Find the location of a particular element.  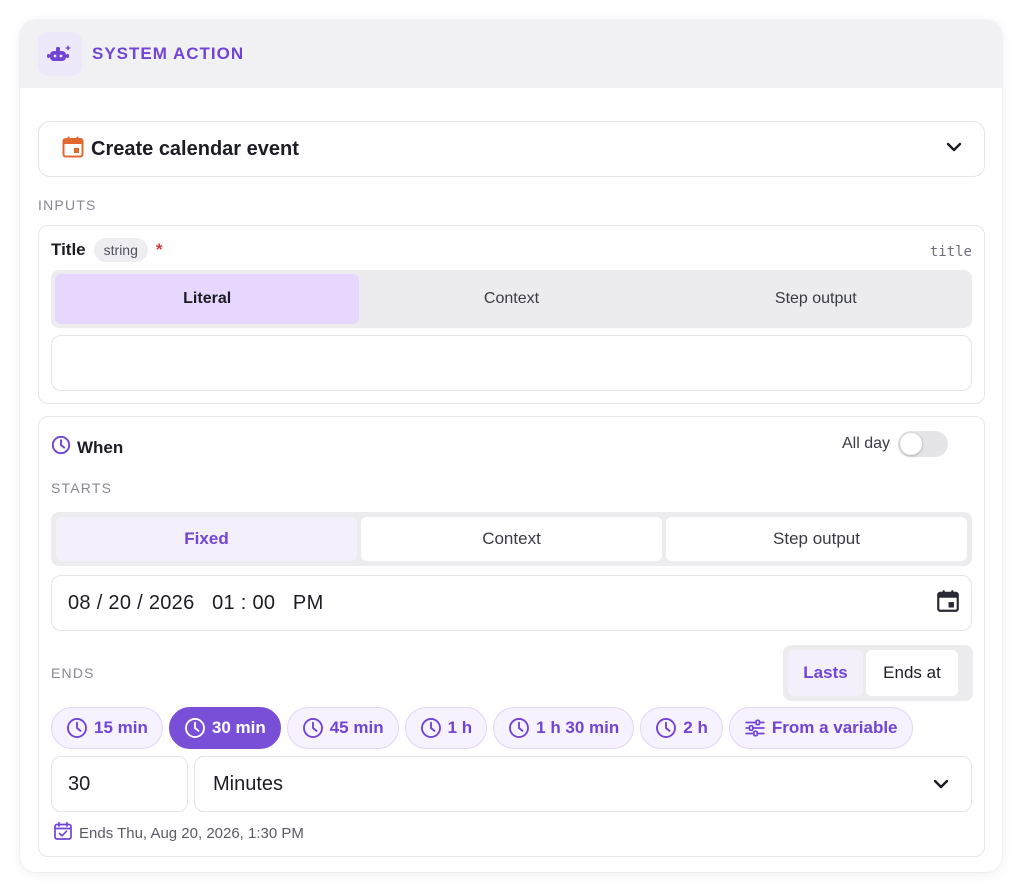

title-input is located at coordinates (511, 363).